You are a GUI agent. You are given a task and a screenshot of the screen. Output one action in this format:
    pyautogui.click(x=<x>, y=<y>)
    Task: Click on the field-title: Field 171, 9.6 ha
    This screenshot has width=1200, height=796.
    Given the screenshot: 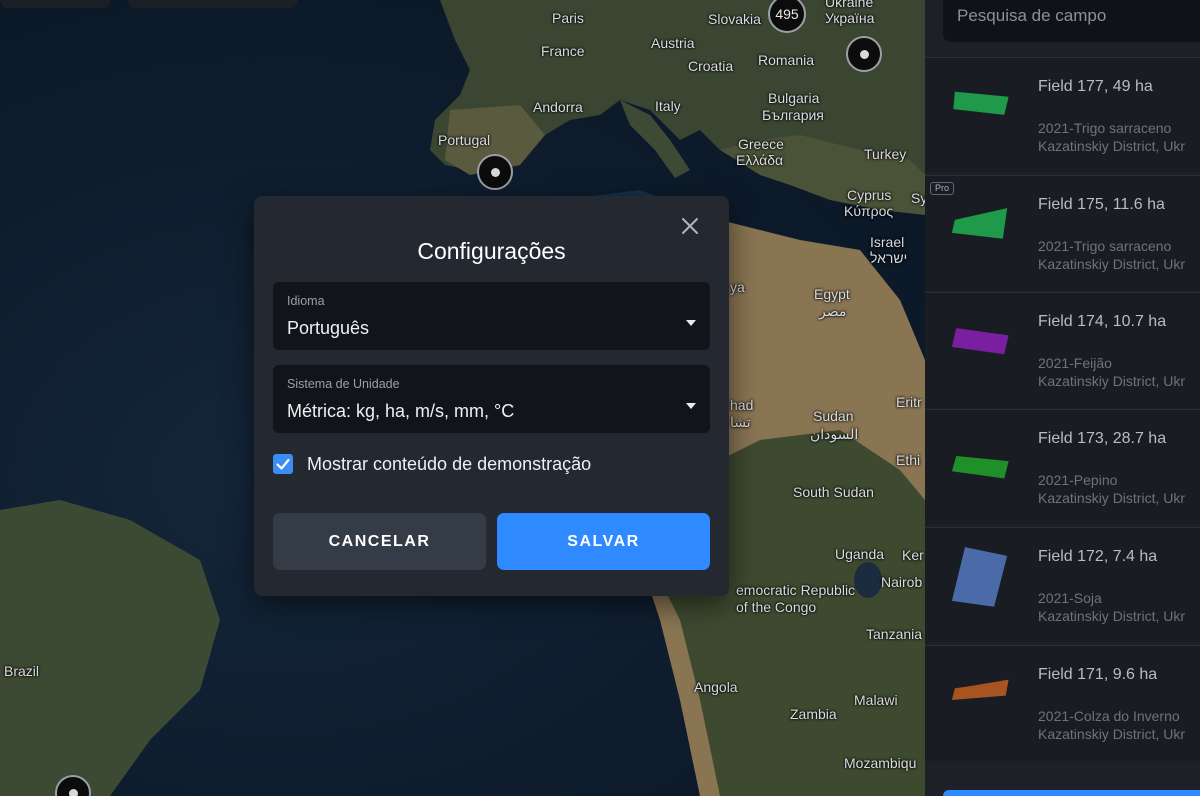 What is the action you would take?
    pyautogui.click(x=1098, y=674)
    